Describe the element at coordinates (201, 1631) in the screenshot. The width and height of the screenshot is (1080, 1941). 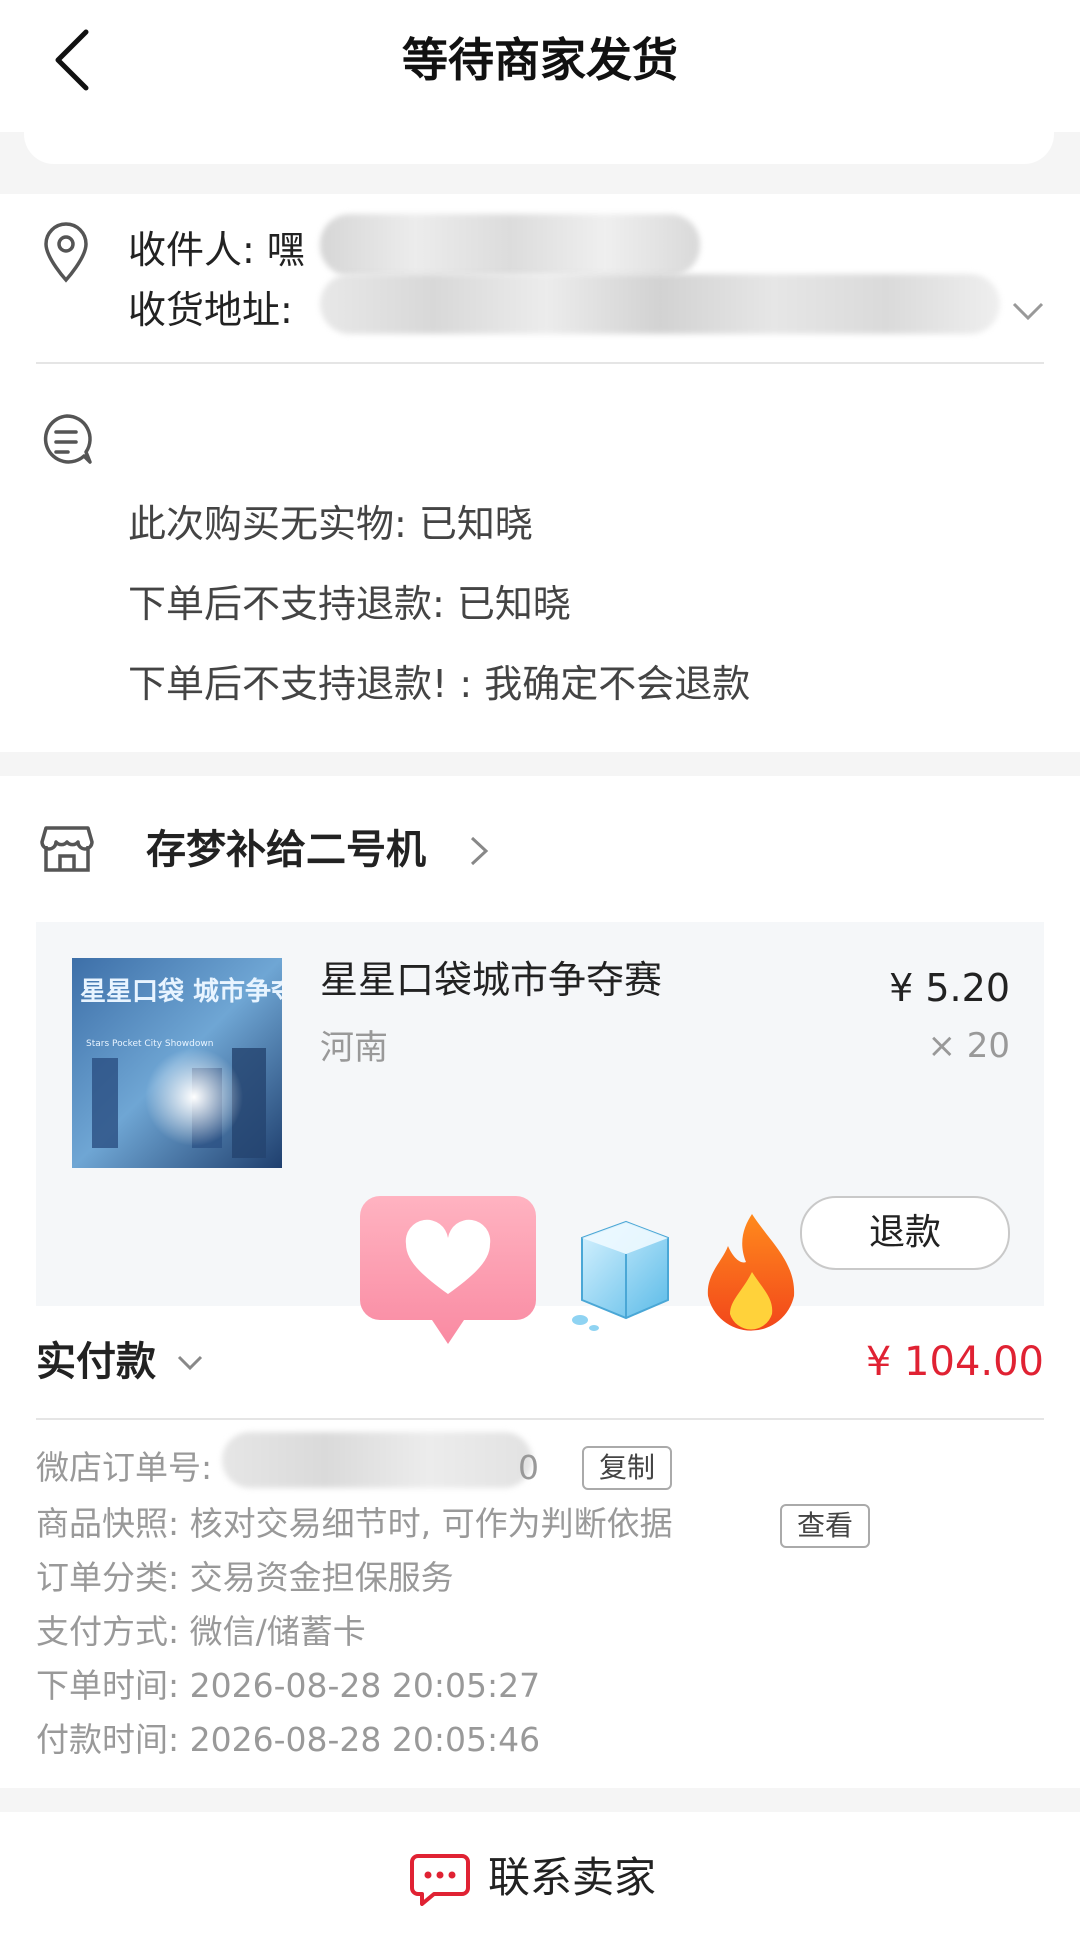
I see `payment-method: 支付方式: 微信/储蓄卡` at that location.